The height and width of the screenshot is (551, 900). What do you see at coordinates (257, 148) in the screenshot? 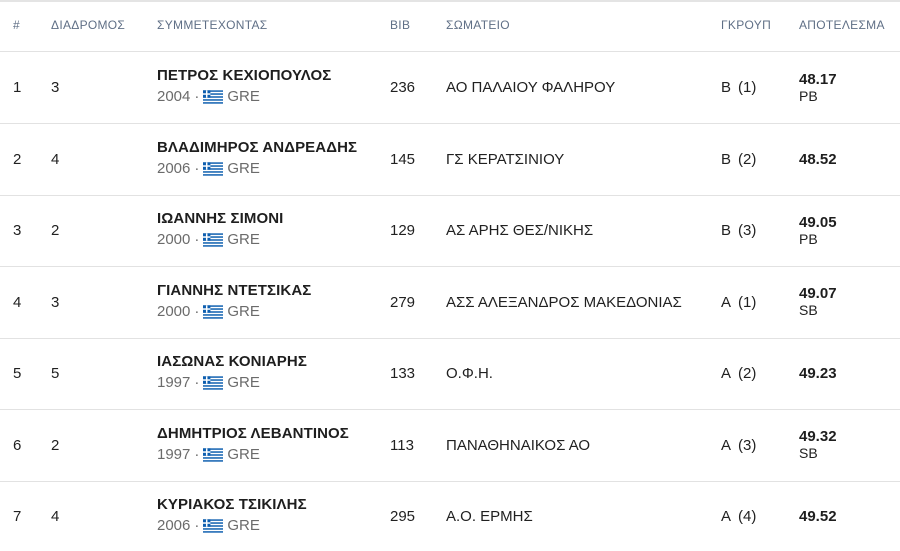
I see `athlete-name-link: ΒΛΑΔΙΜΗΡΟΣ ΑΝΔΡΕΑΔΗΣ` at bounding box center [257, 148].